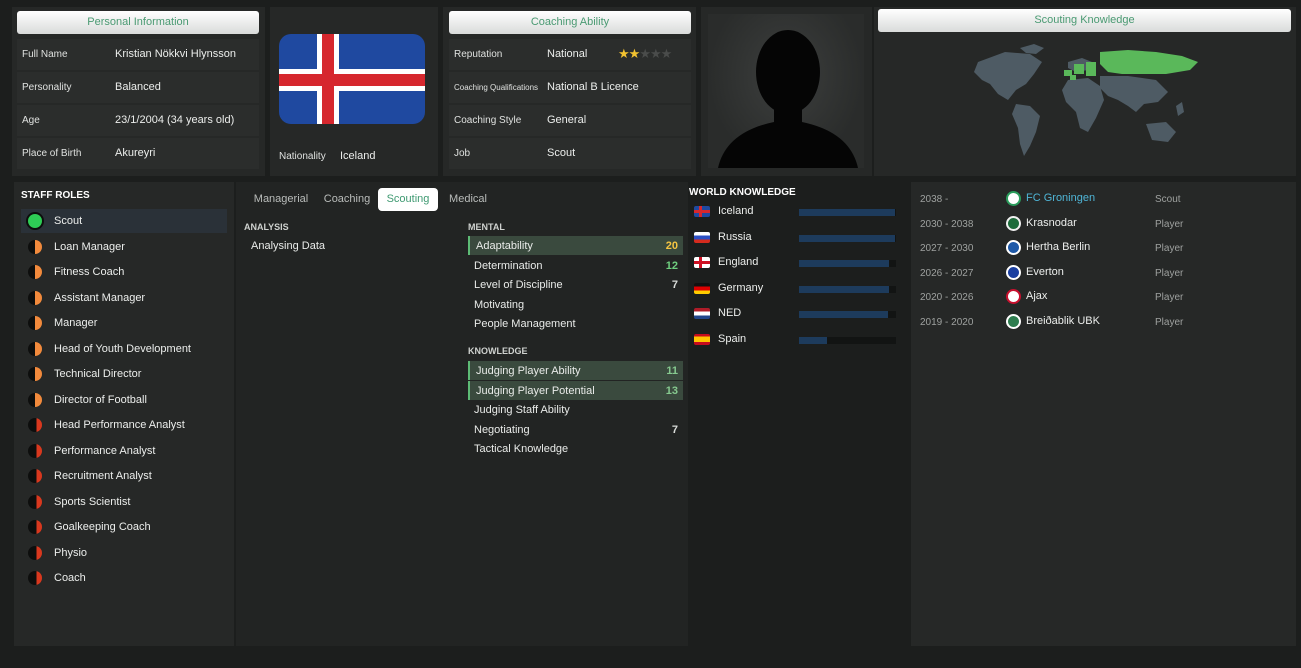 The height and width of the screenshot is (668, 1301). Describe the element at coordinates (788, 99) in the screenshot. I see `silhouette-icon` at that location.